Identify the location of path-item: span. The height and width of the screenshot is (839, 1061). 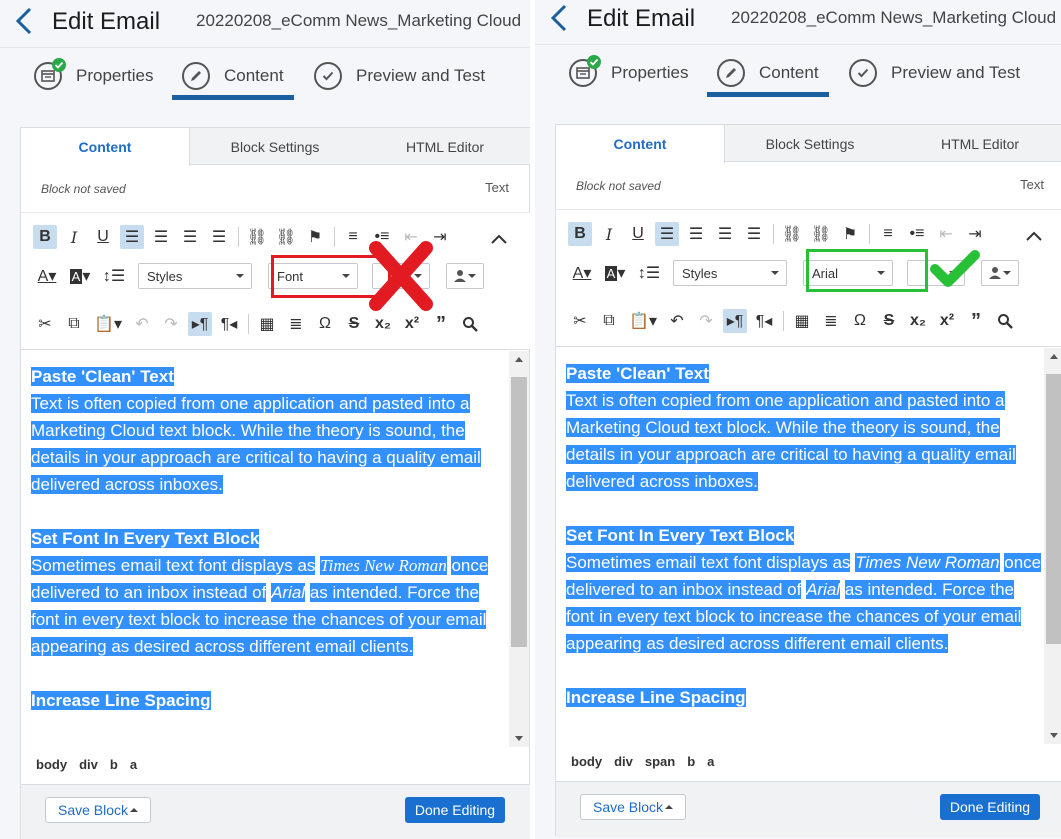
(660, 761).